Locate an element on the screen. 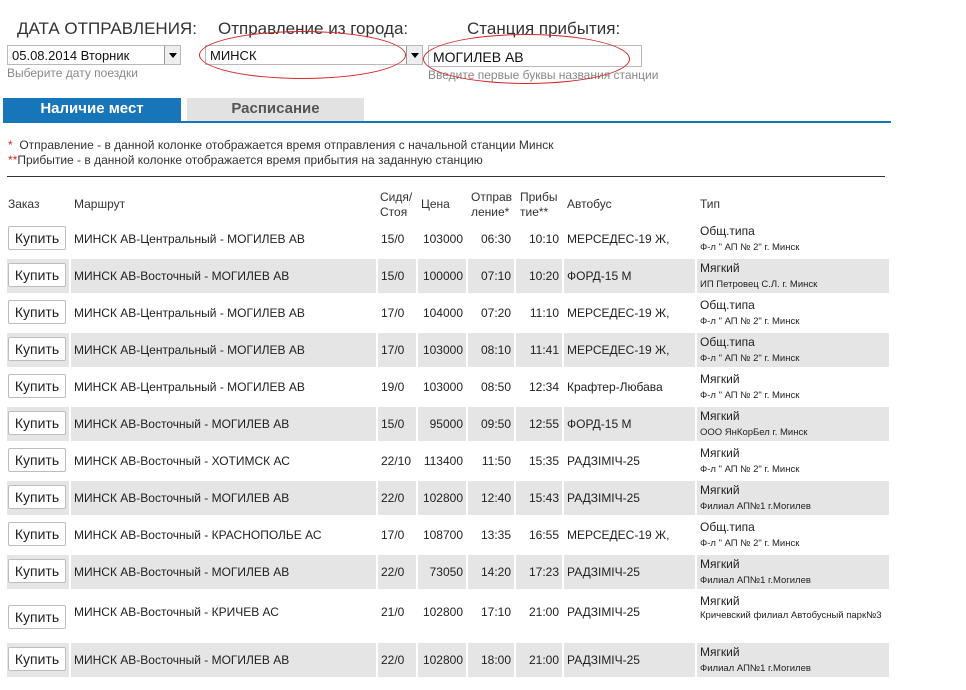 The width and height of the screenshot is (966, 690). header-departure-line2: ление* is located at coordinates (490, 212).